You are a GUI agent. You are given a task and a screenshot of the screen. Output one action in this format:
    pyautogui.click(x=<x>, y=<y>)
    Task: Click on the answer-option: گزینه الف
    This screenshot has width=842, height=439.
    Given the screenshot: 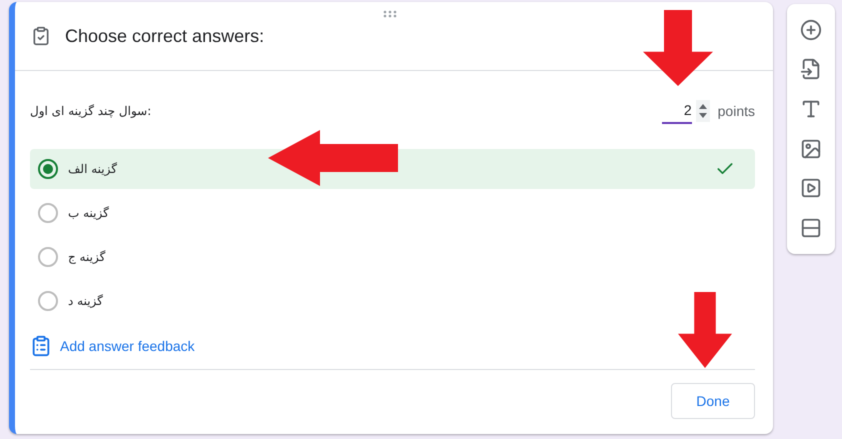 What is the action you would take?
    pyautogui.click(x=392, y=169)
    